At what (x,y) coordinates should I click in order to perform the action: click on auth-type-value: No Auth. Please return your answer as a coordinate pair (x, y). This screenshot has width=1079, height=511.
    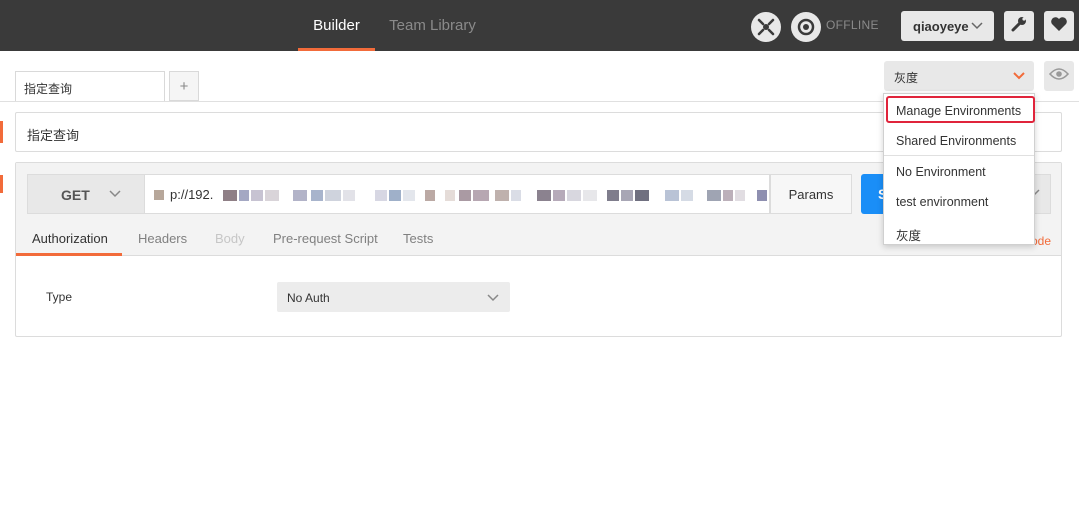
    Looking at the image, I should click on (308, 298).